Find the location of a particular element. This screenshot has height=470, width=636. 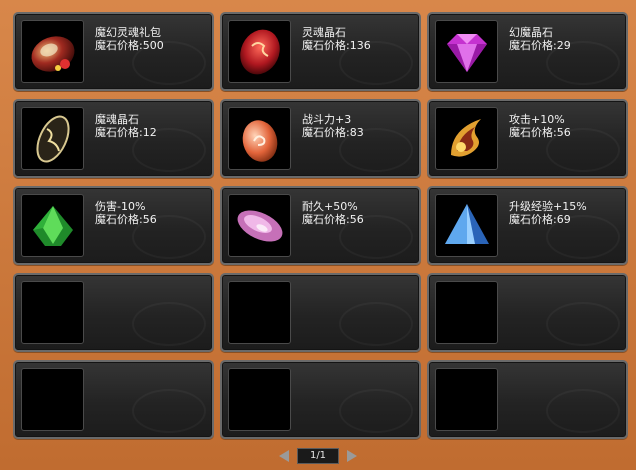

shop-item: 伤害-10% 魔石价格:56 is located at coordinates (113, 225).